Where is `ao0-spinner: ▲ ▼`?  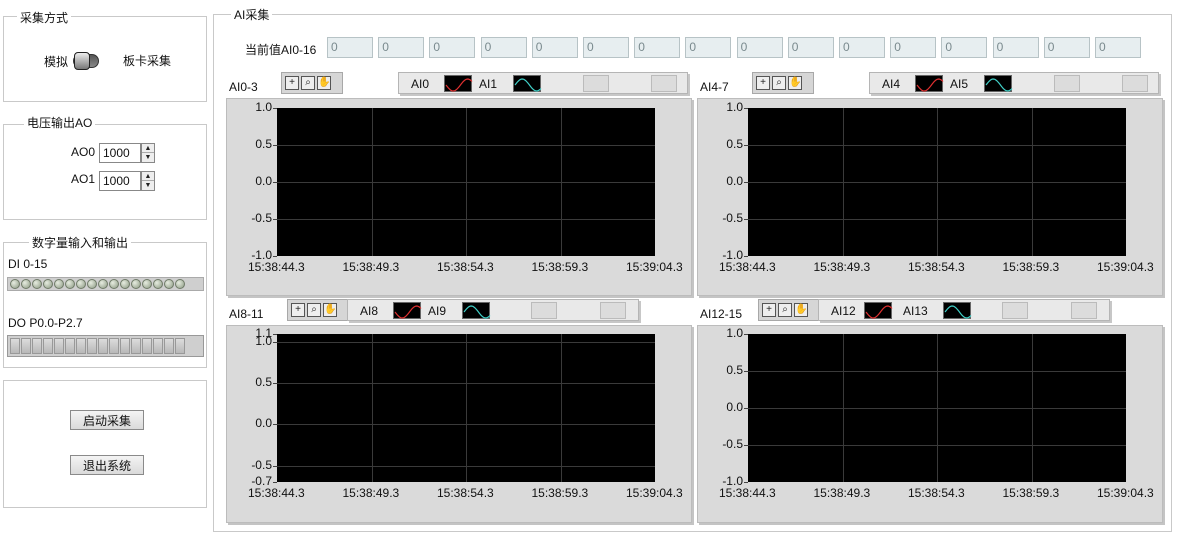
ao0-spinner: ▲ ▼ is located at coordinates (148, 153).